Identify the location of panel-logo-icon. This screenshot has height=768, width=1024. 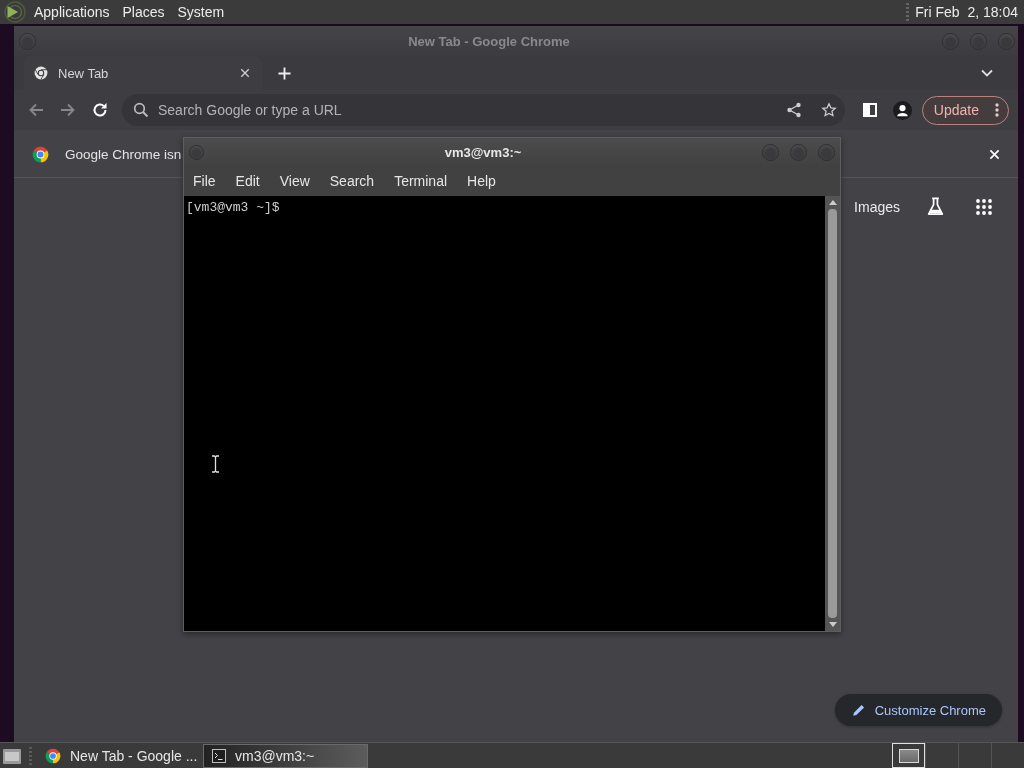
(15, 12).